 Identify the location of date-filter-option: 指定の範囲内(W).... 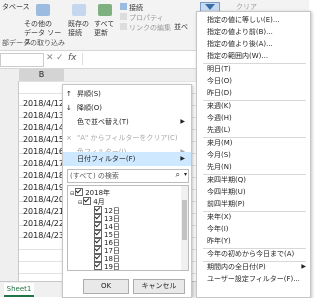
(253, 56).